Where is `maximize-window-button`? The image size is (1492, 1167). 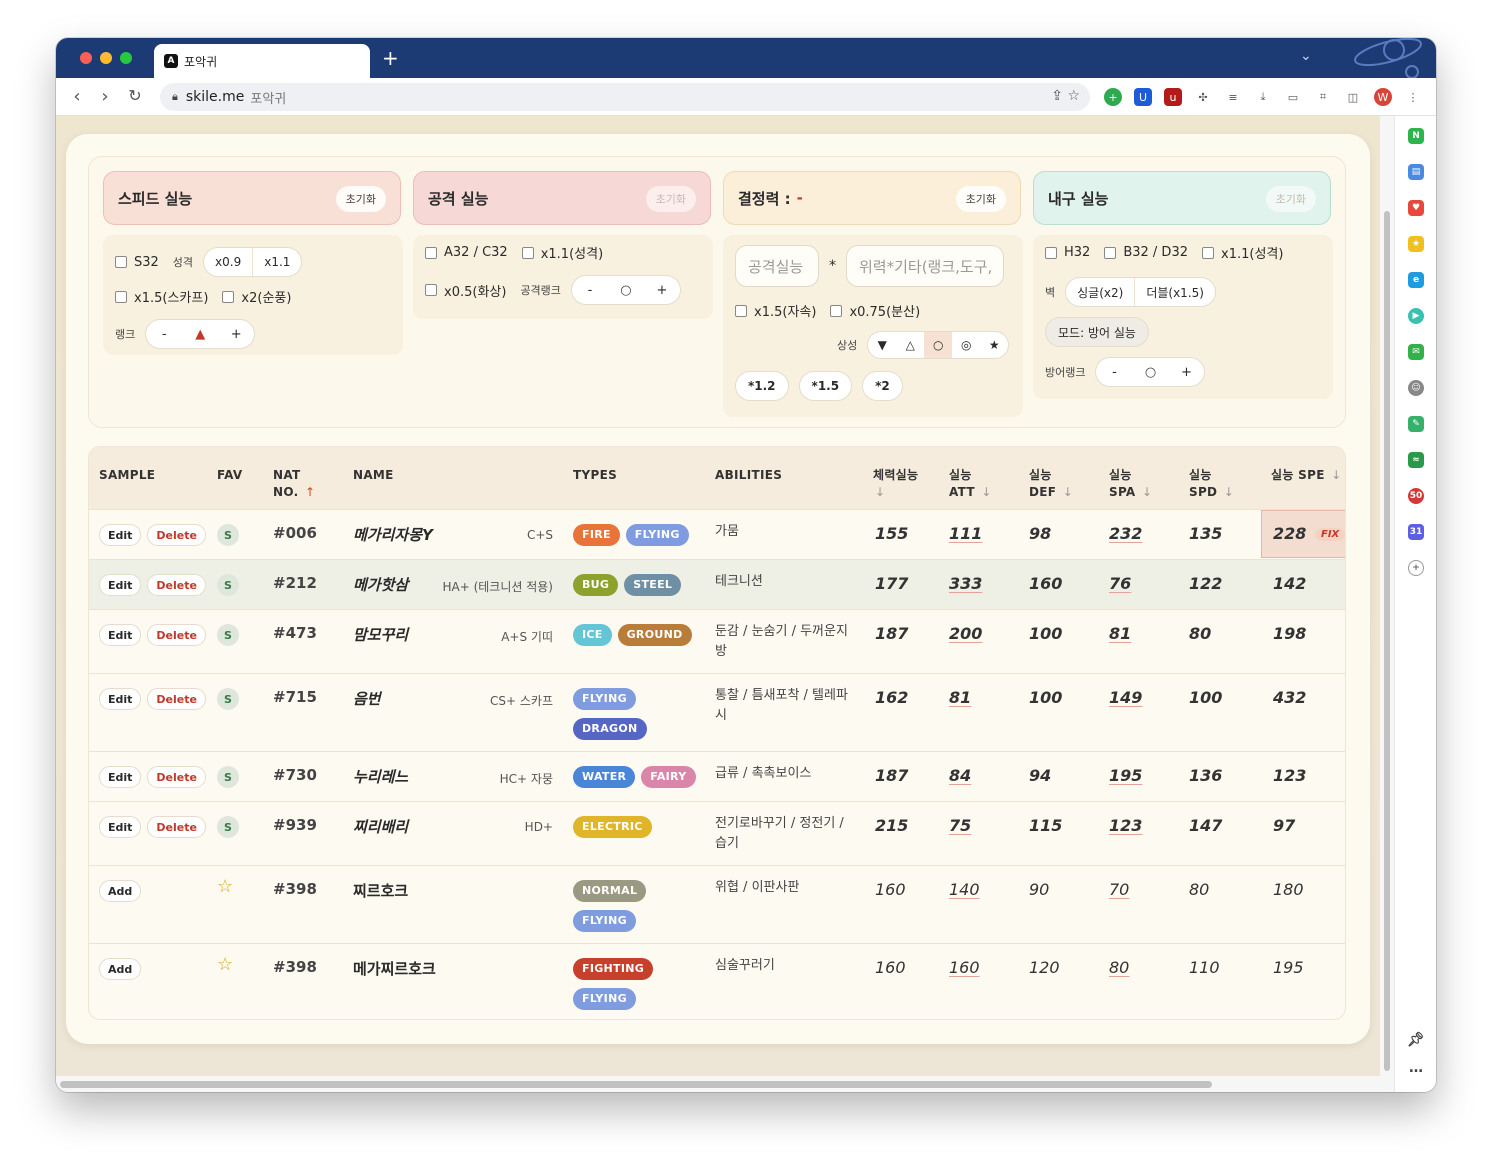
maximize-window-button is located at coordinates (126, 58).